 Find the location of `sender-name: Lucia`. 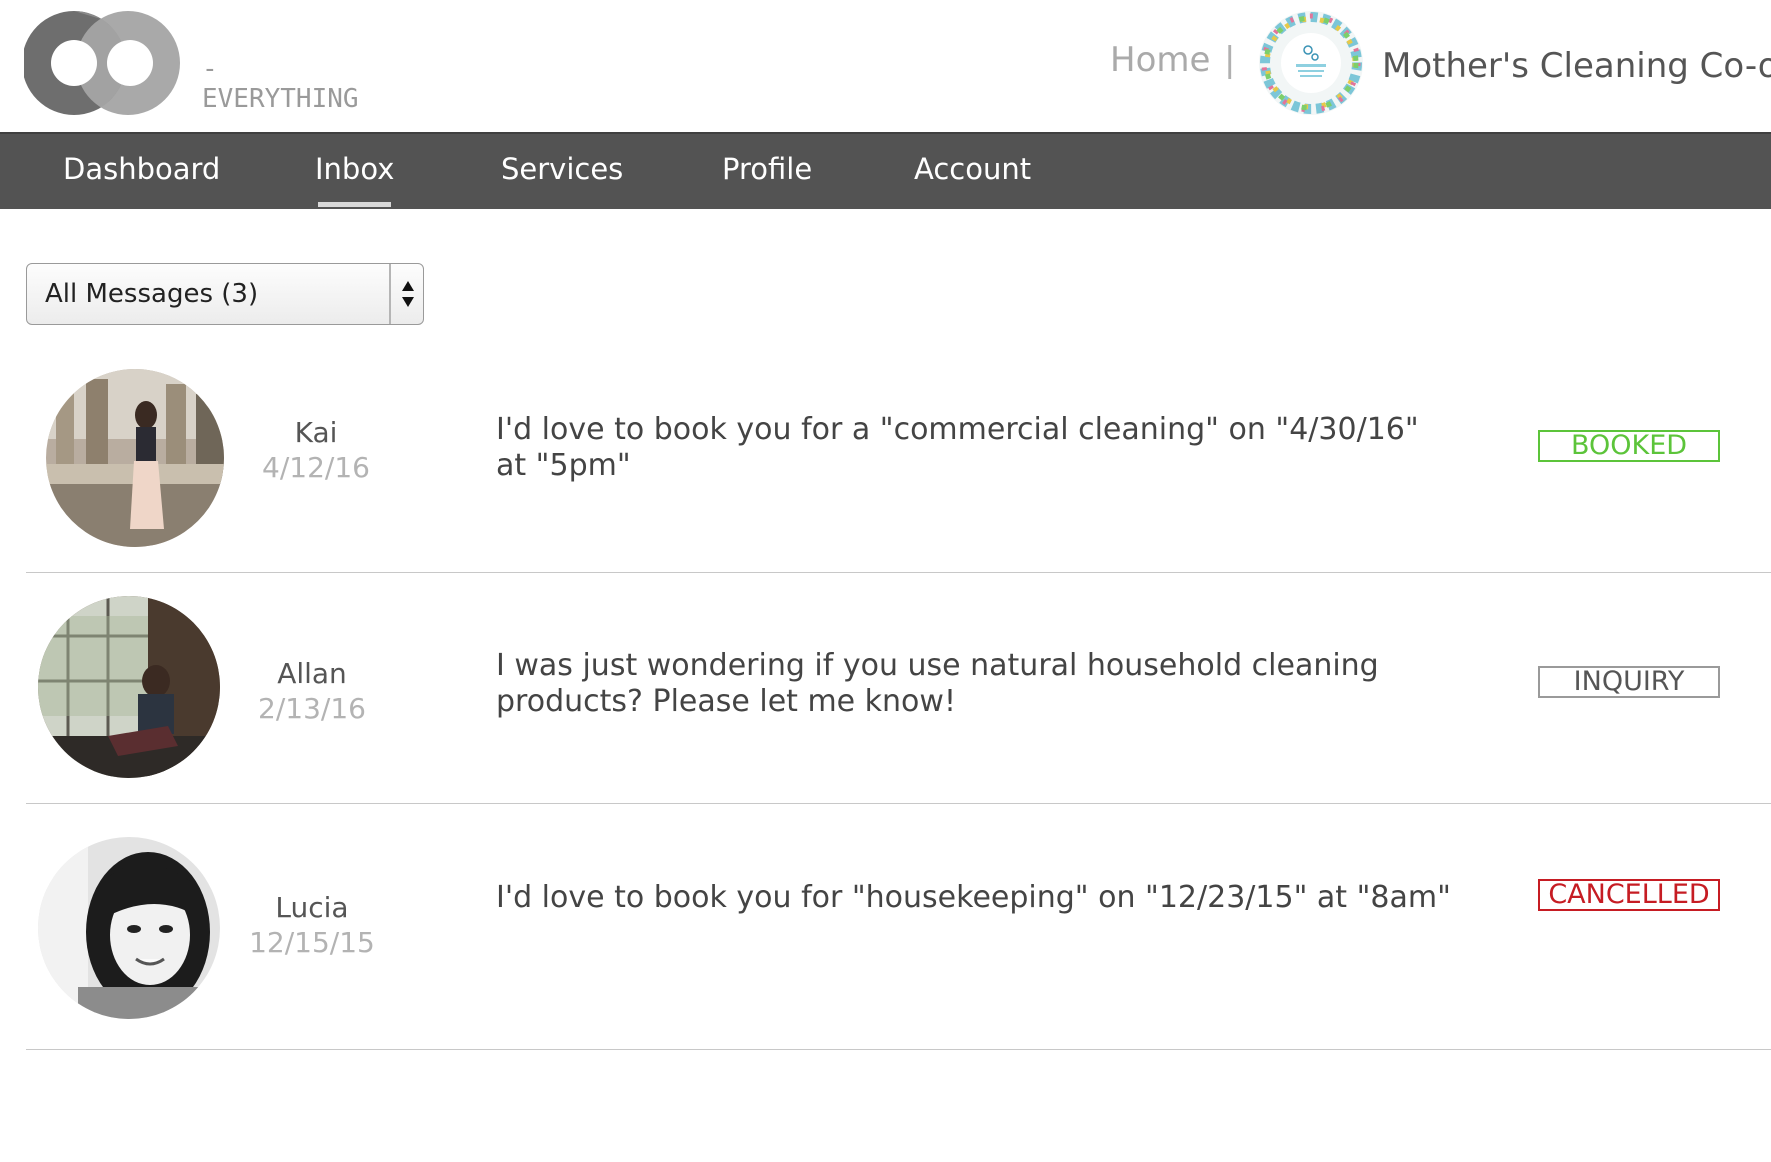

sender-name: Lucia is located at coordinates (312, 907).